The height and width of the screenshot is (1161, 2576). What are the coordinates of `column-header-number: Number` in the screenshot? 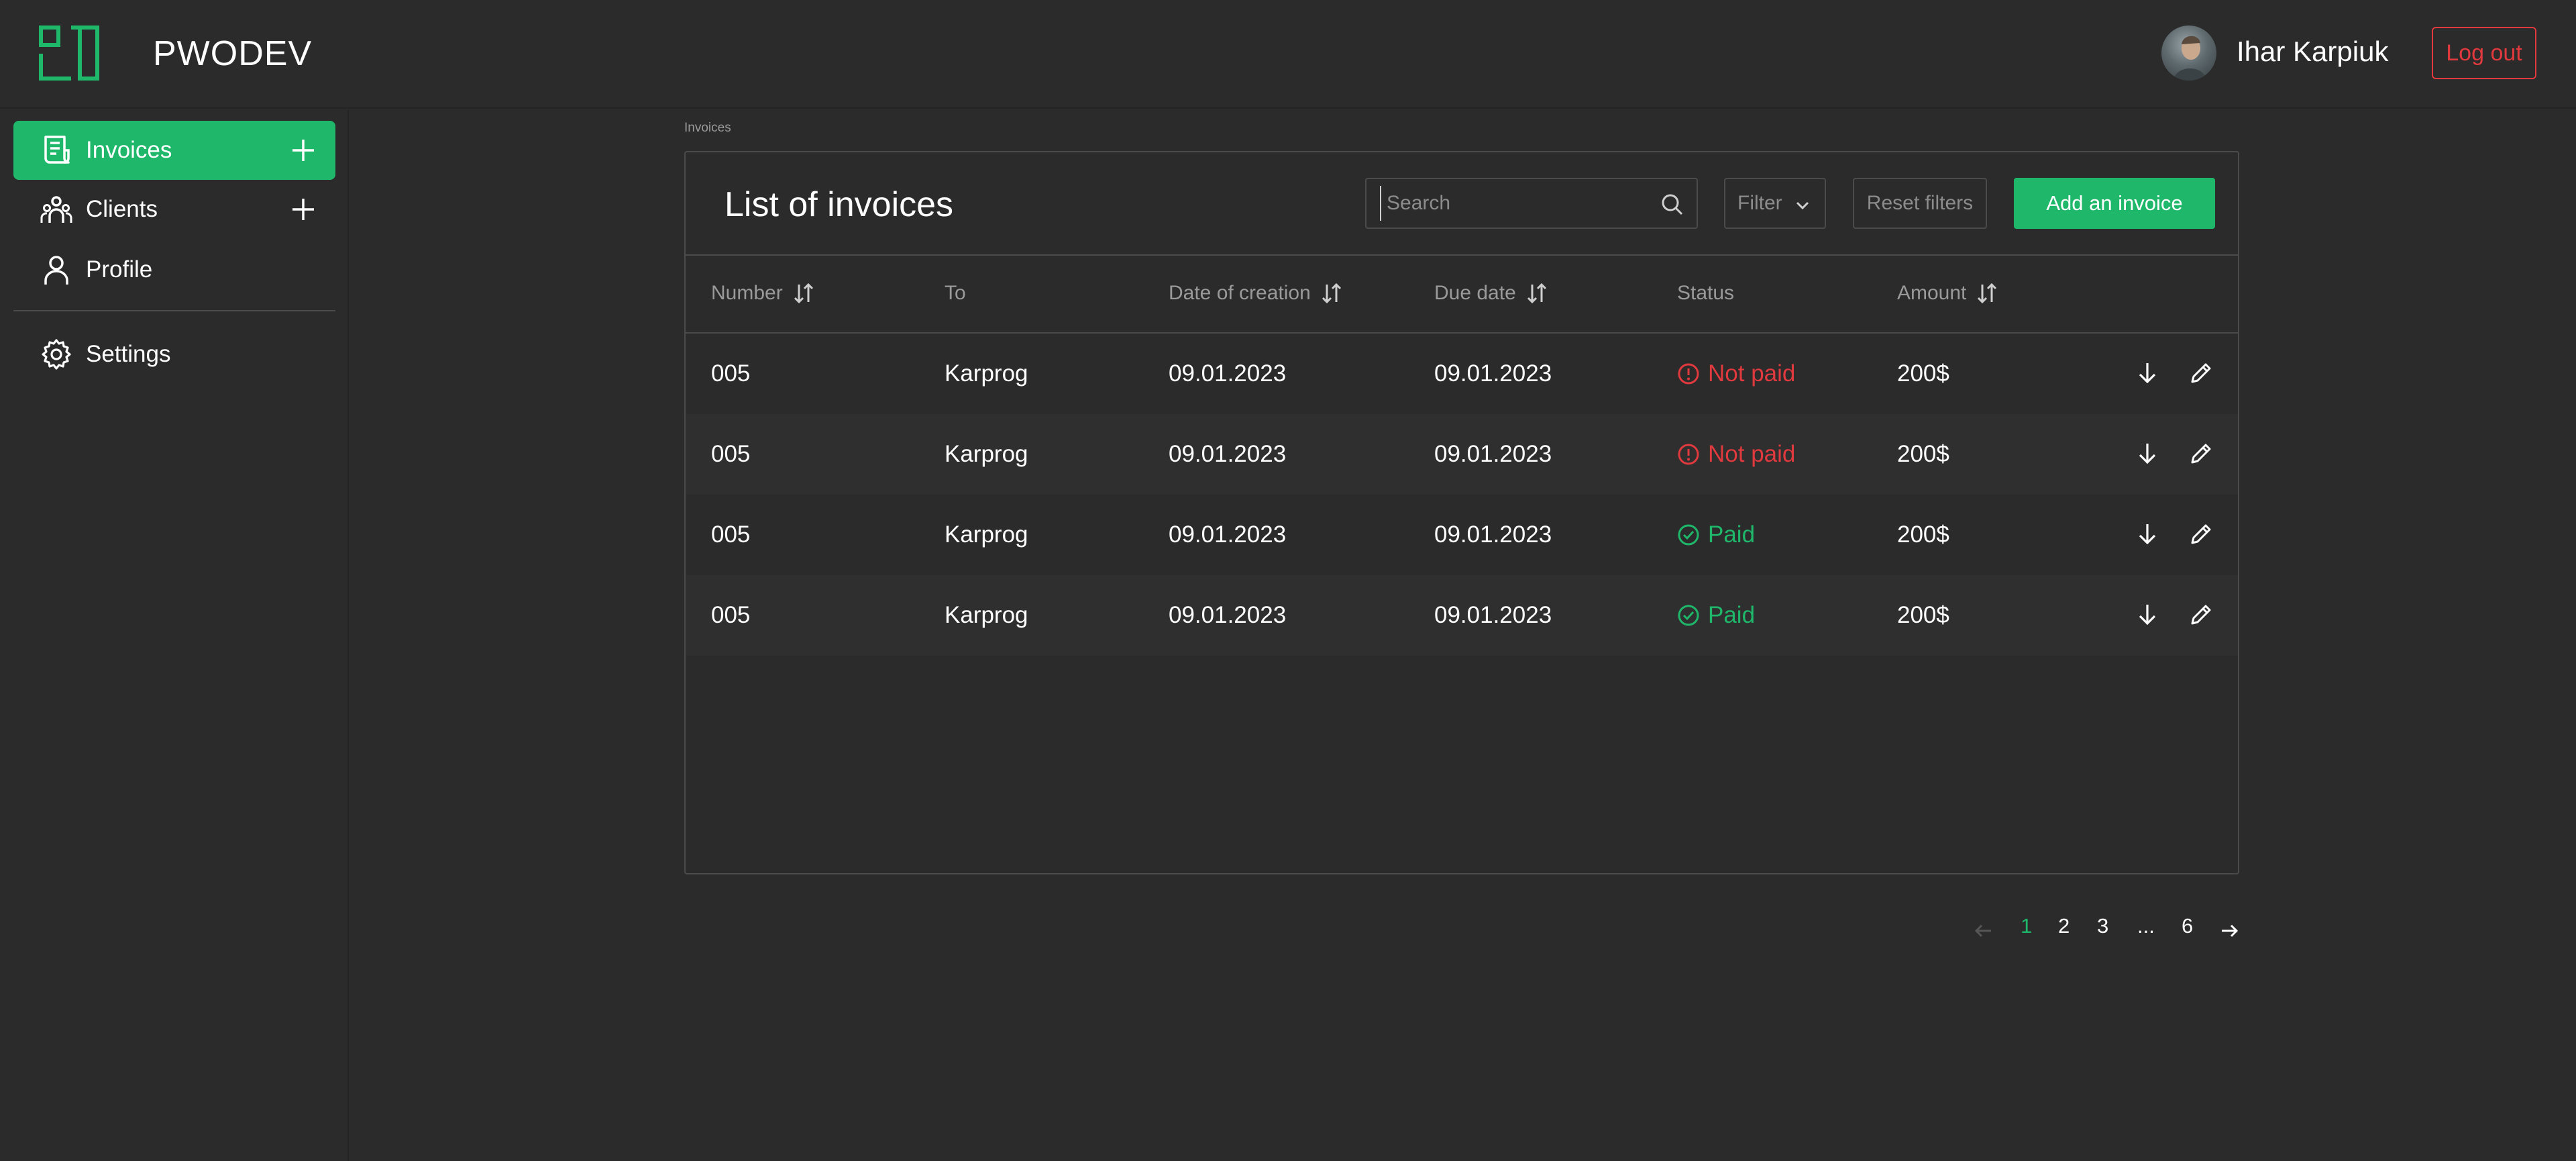 It's located at (763, 294).